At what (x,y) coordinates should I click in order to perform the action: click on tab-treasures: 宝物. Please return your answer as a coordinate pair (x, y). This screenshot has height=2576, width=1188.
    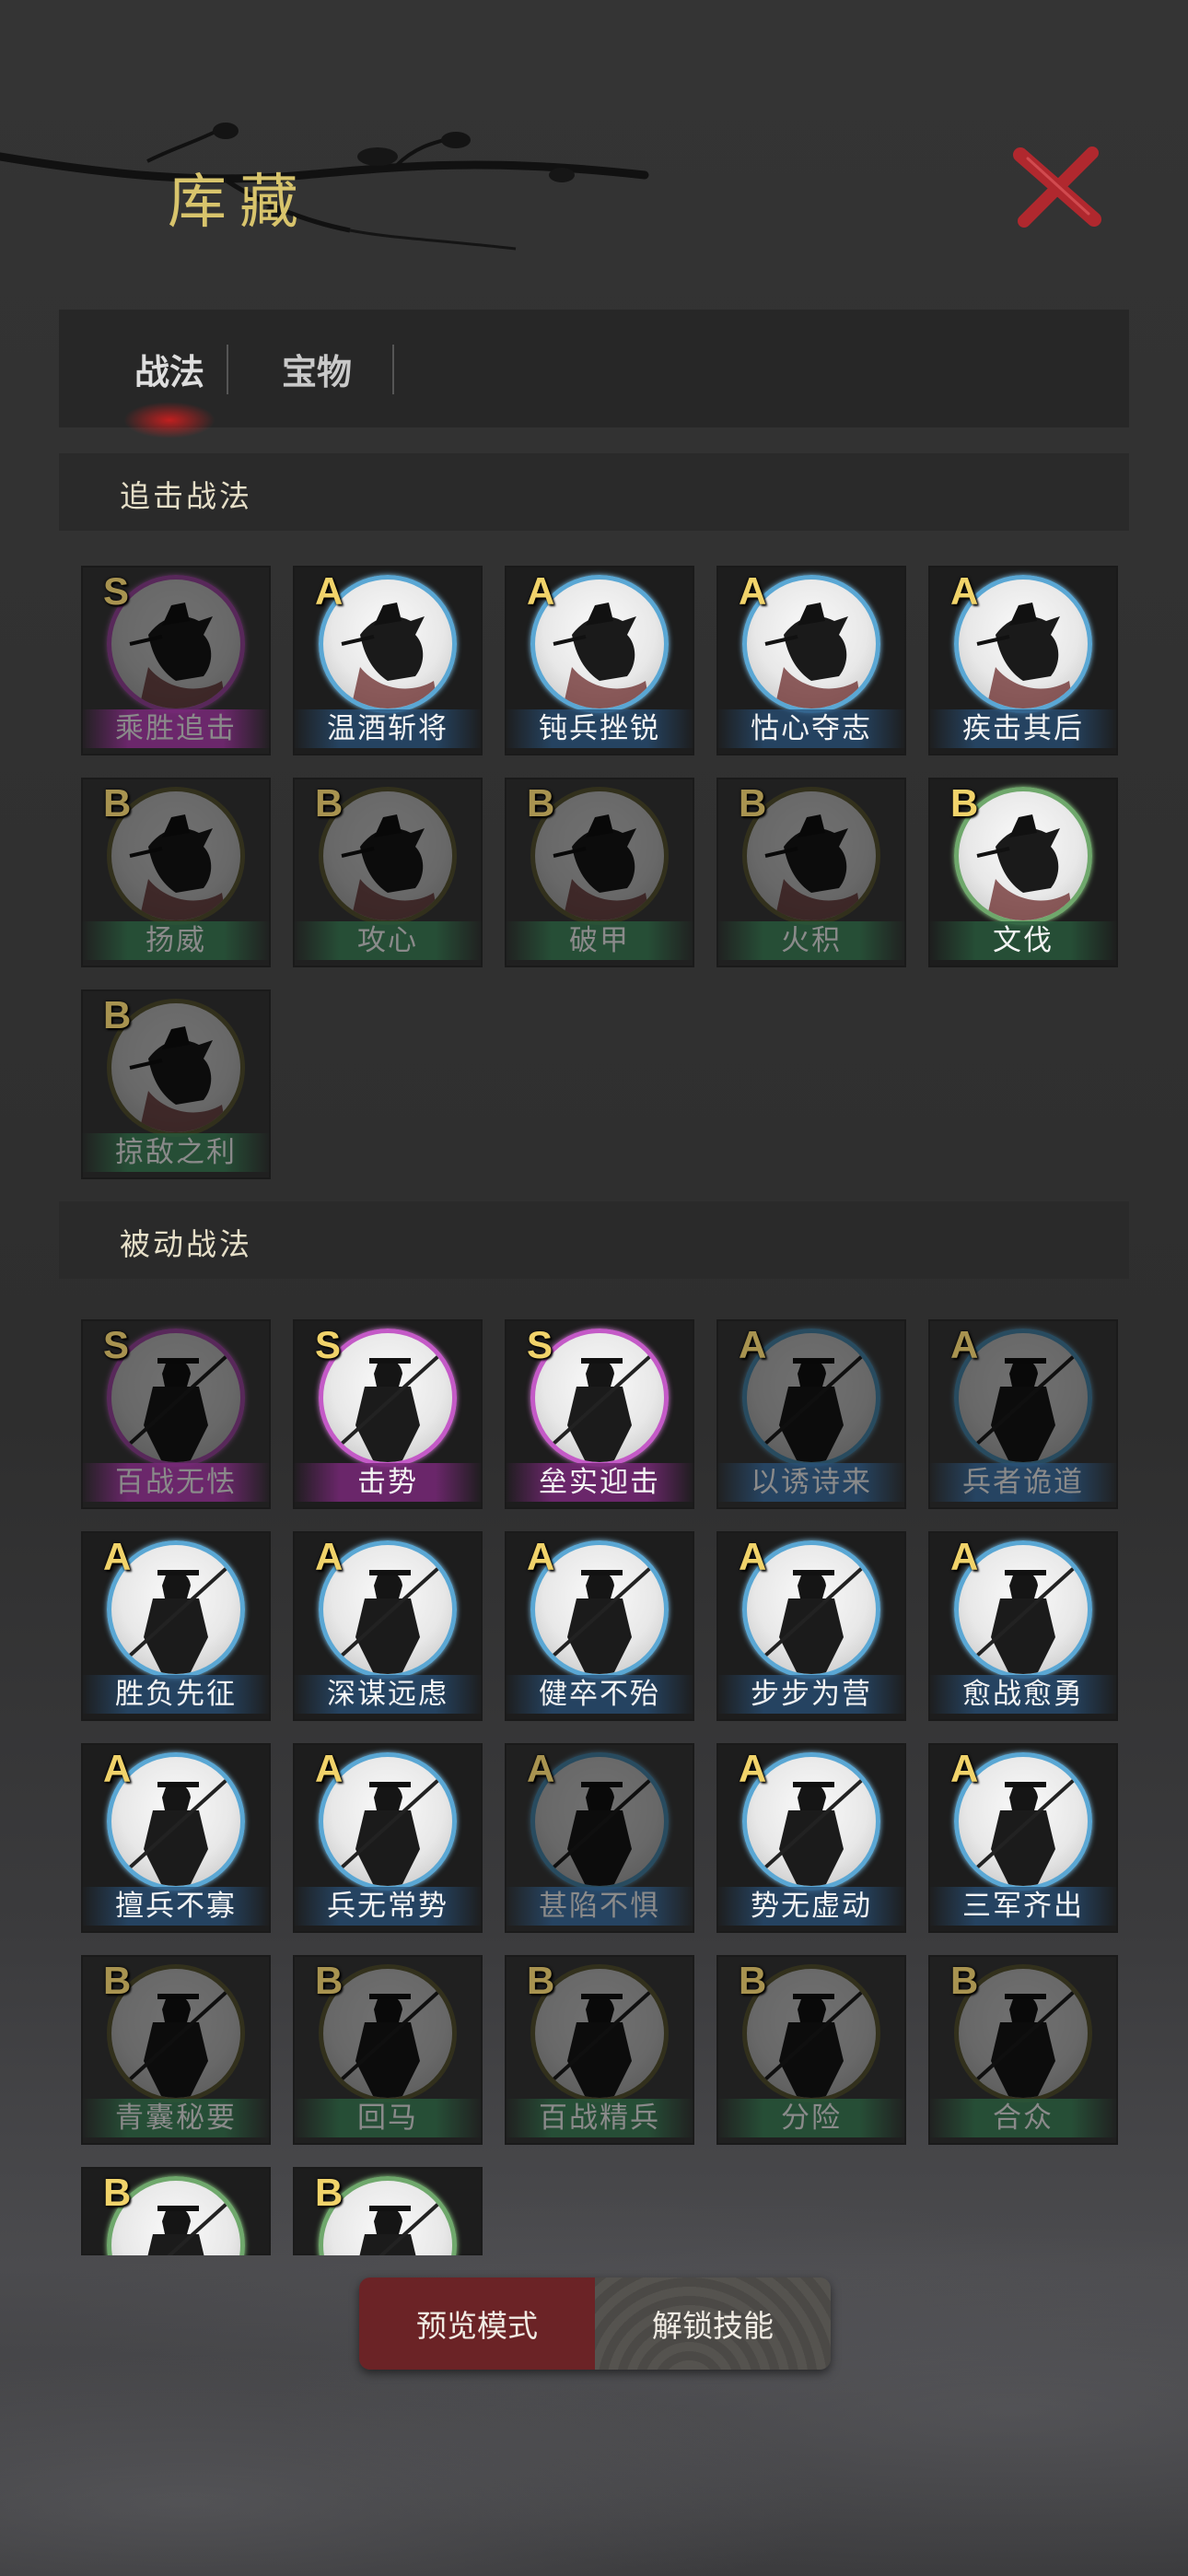
    Looking at the image, I should click on (317, 368).